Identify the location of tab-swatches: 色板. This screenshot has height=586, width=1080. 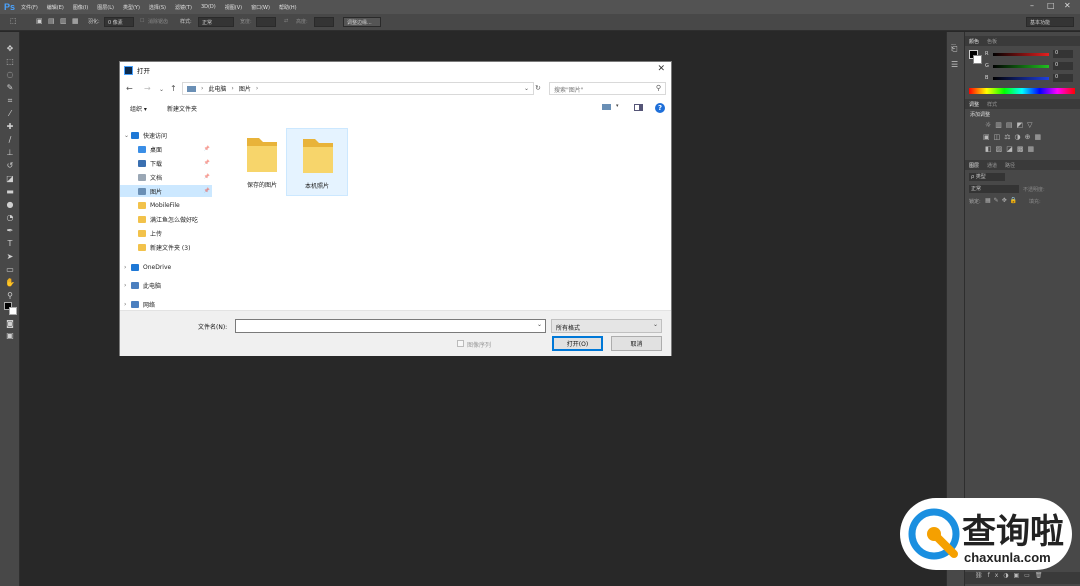
(992, 41).